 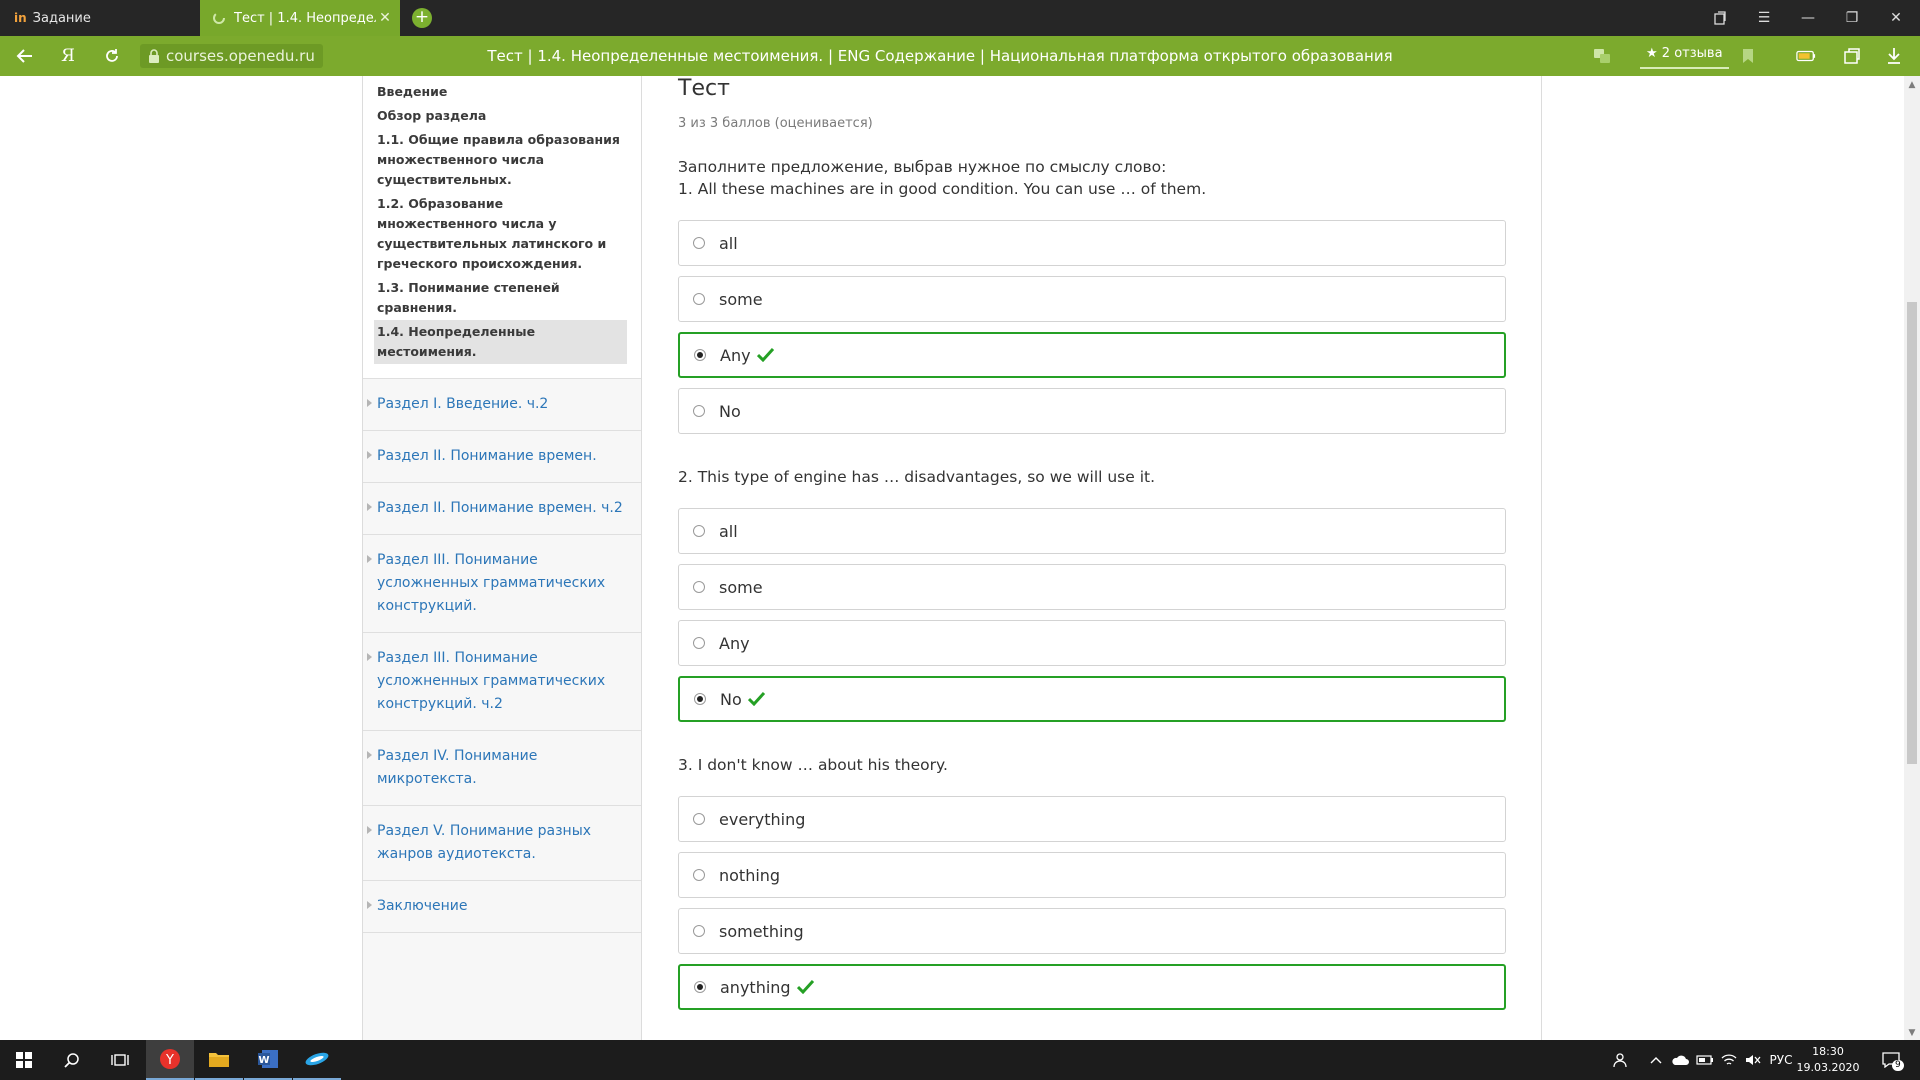 What do you see at coordinates (24, 56) in the screenshot?
I see `back-arrow-icon` at bounding box center [24, 56].